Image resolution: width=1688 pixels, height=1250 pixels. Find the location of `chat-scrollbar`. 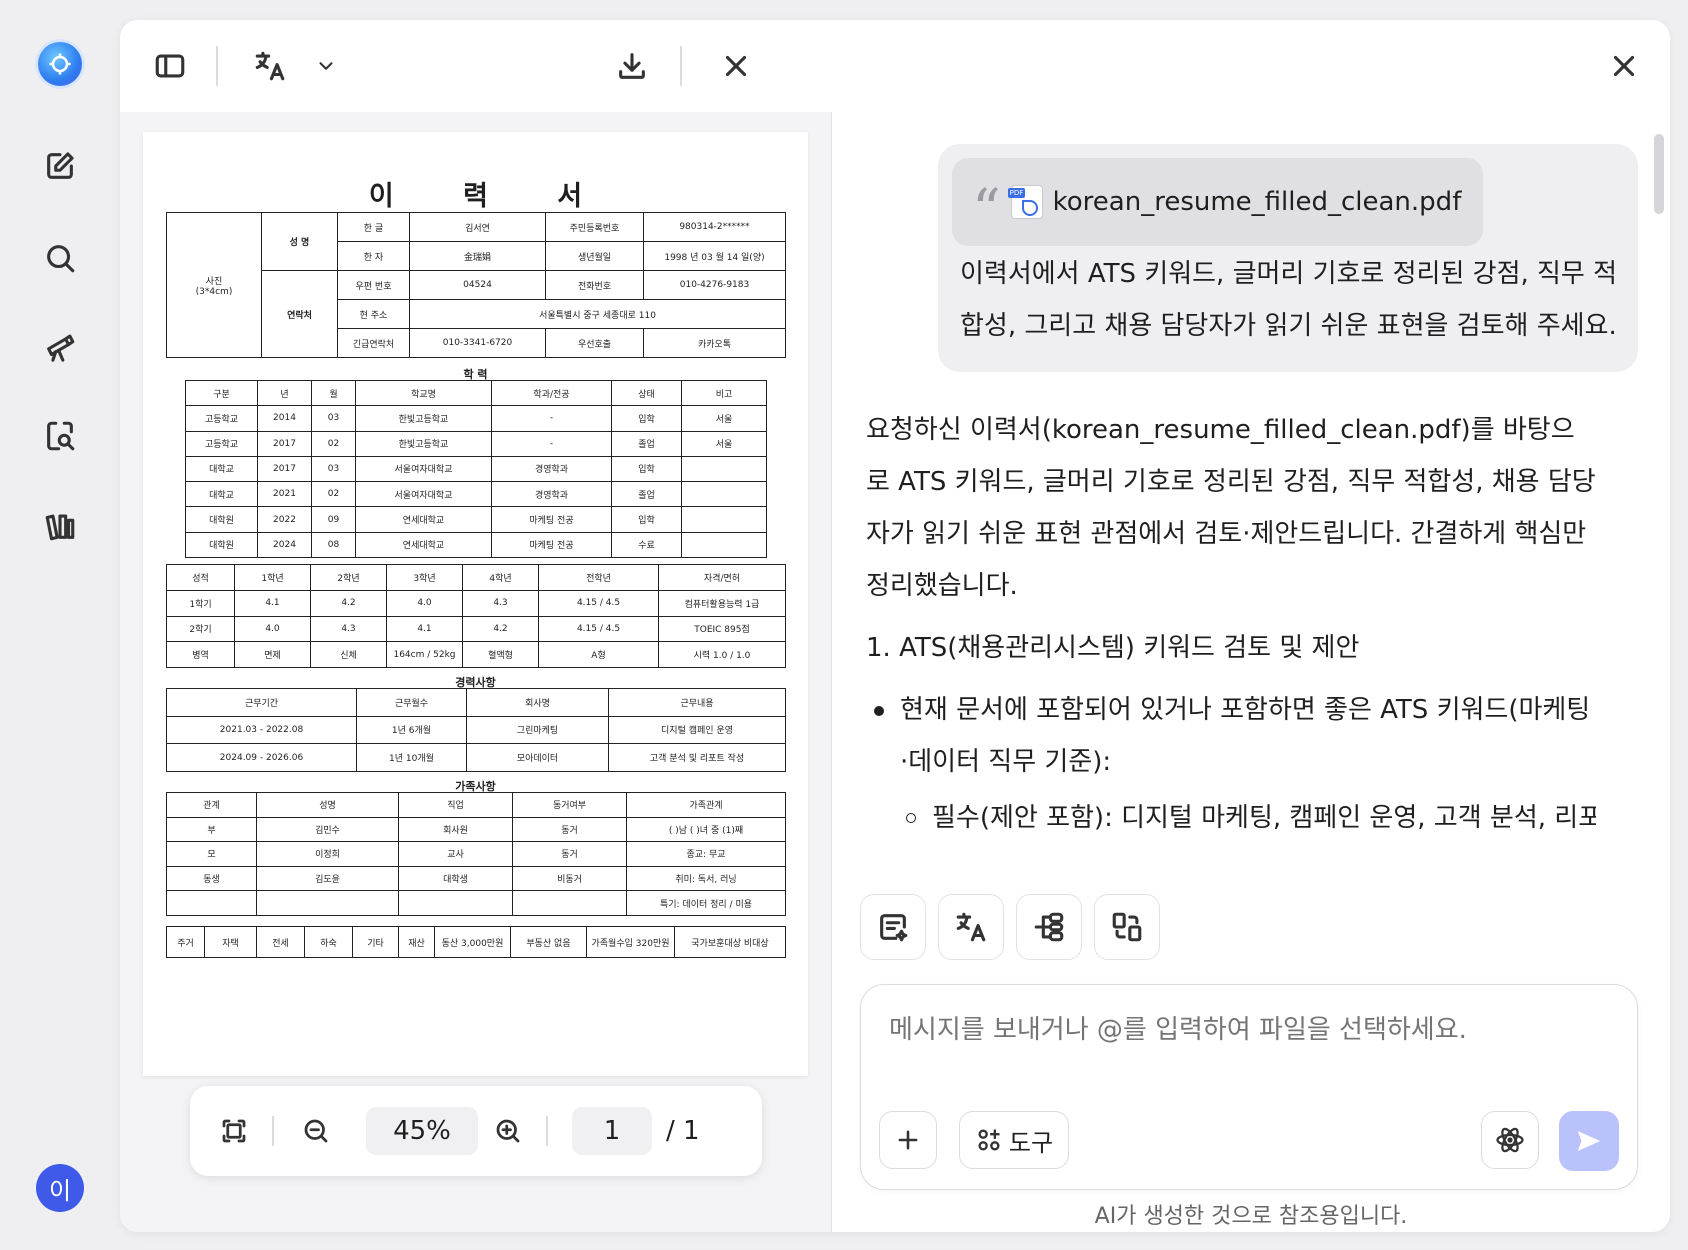

chat-scrollbar is located at coordinates (1659, 174).